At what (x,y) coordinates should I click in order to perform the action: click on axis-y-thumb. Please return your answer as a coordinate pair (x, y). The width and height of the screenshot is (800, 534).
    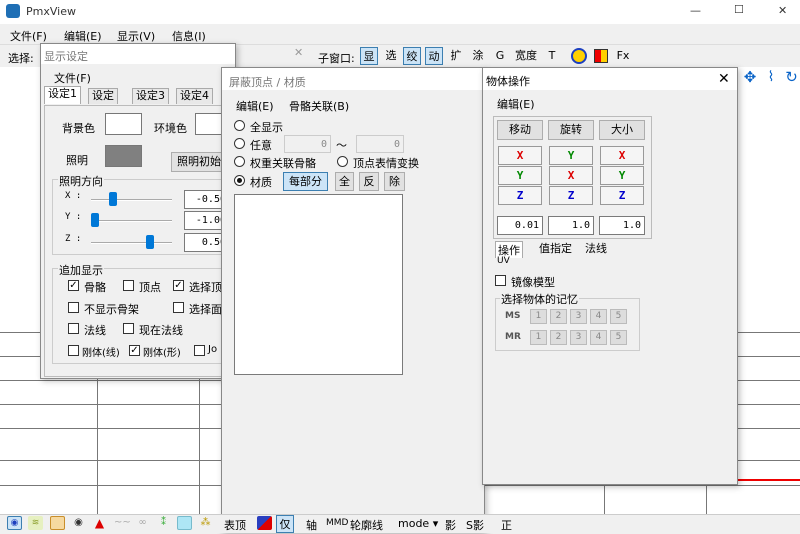
    Looking at the image, I should click on (95, 220).